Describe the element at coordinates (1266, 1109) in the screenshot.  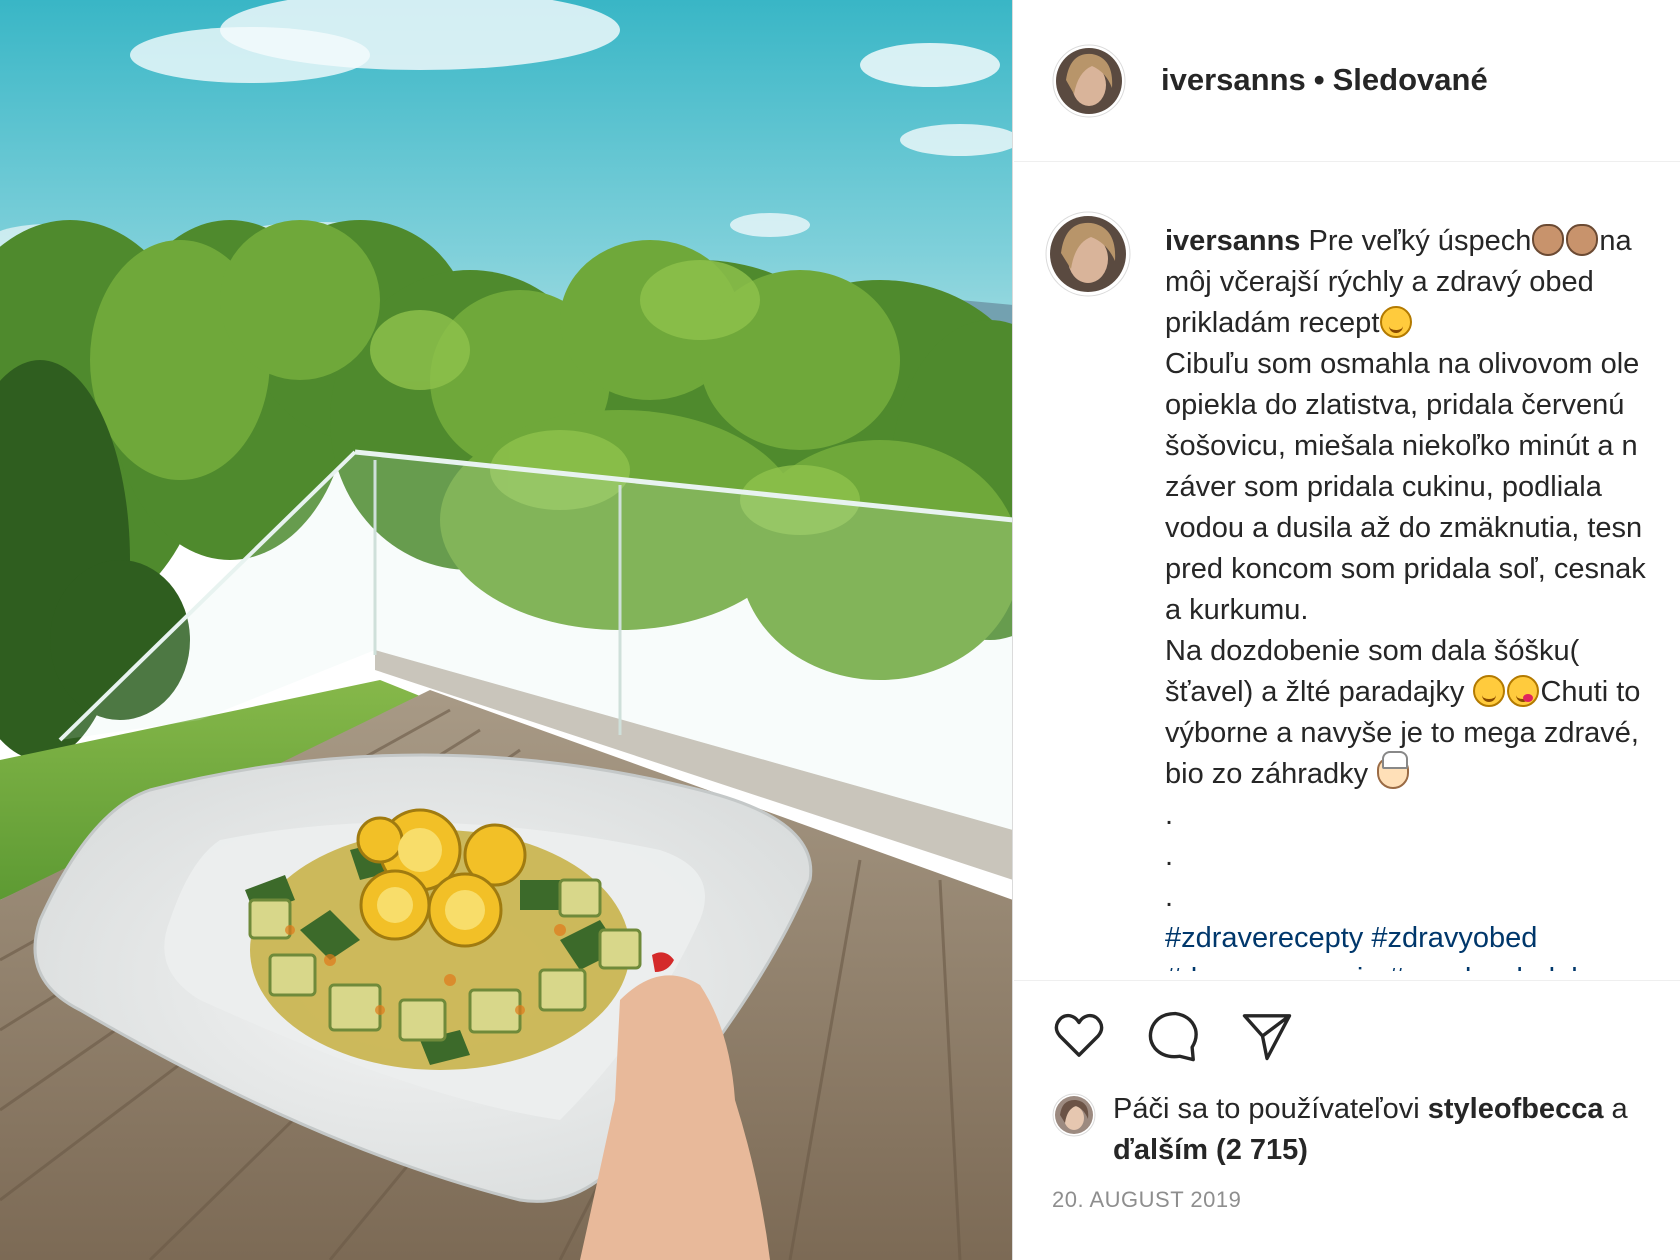
I see `likes-prefix: Páči sa to používateľovi` at that location.